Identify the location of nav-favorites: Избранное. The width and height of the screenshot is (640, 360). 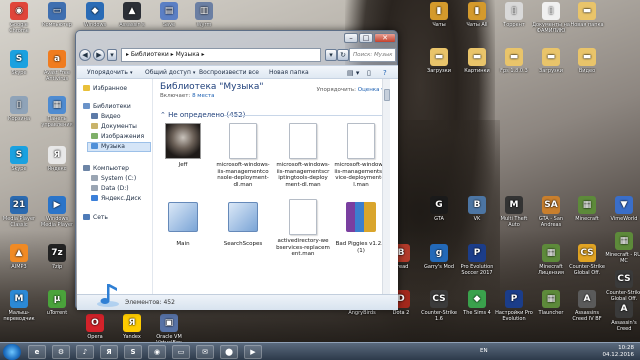
(105, 89).